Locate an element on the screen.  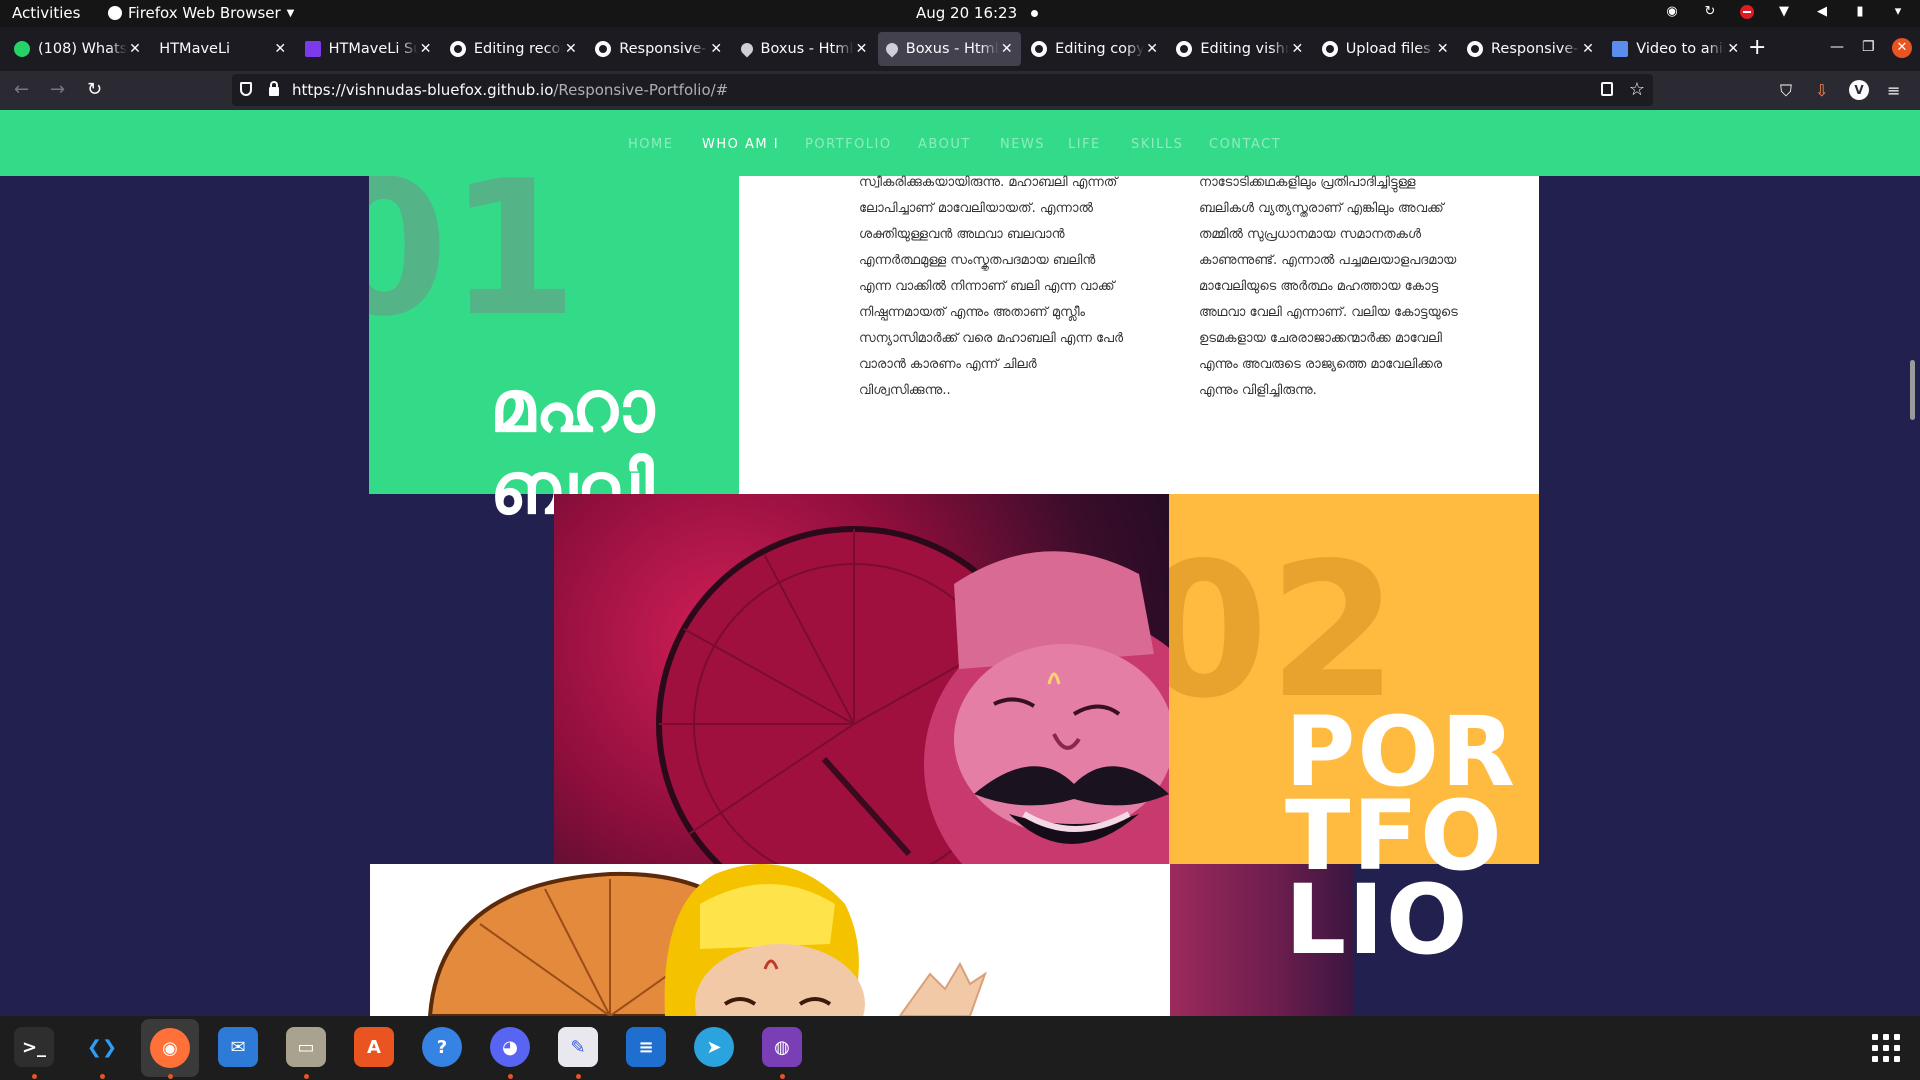
text-editor-icon-glyph: ✎ is located at coordinates (578, 1047).